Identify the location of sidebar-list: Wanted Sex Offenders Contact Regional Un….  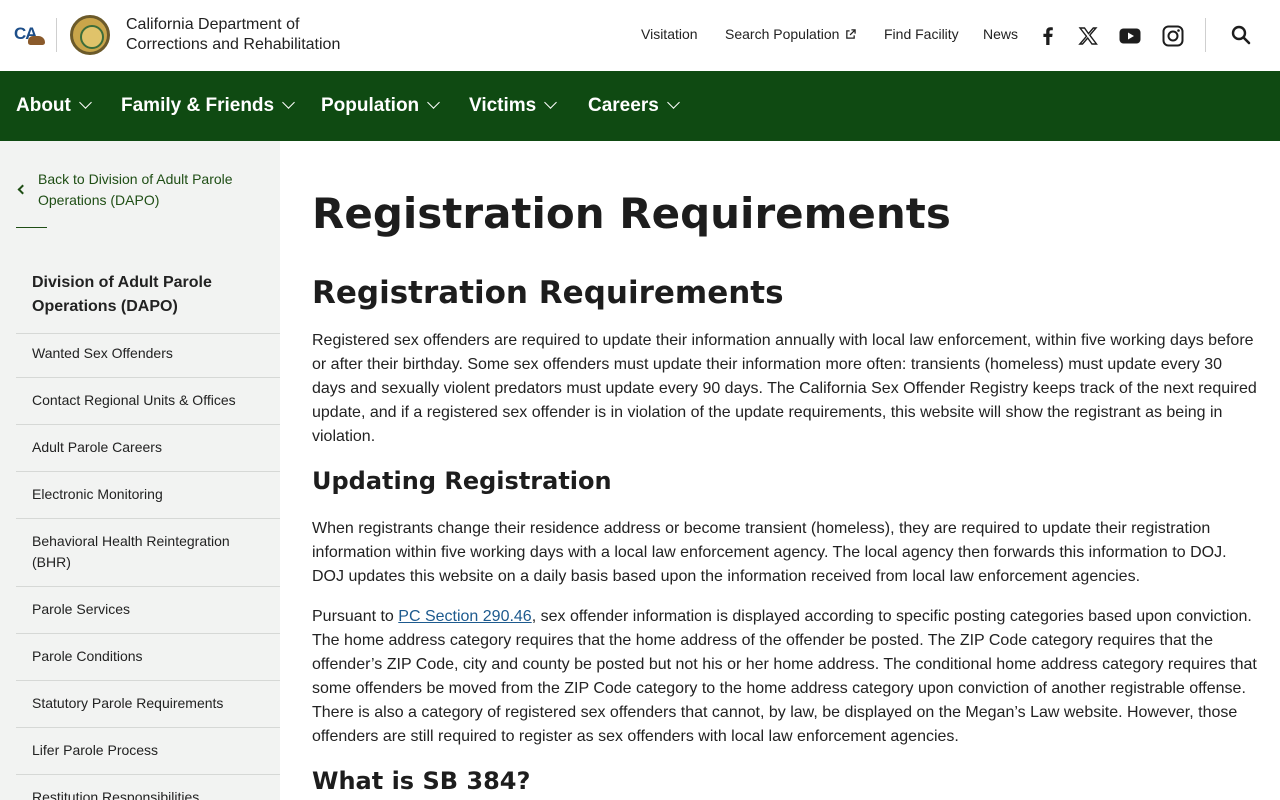
(148, 565).